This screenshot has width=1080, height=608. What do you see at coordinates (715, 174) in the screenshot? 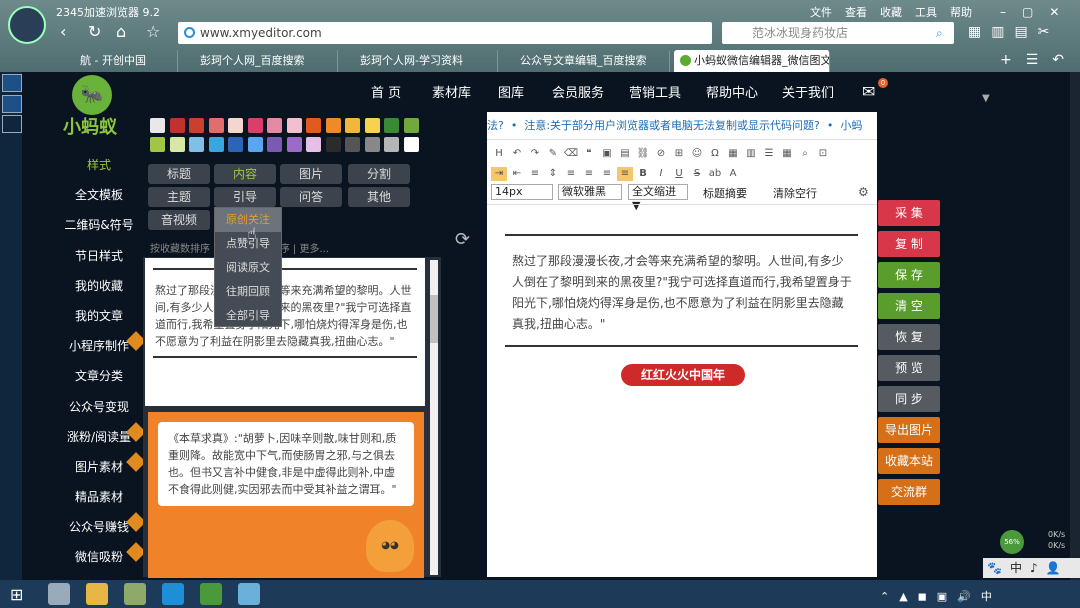
I see `bg-color-icon: ab` at bounding box center [715, 174].